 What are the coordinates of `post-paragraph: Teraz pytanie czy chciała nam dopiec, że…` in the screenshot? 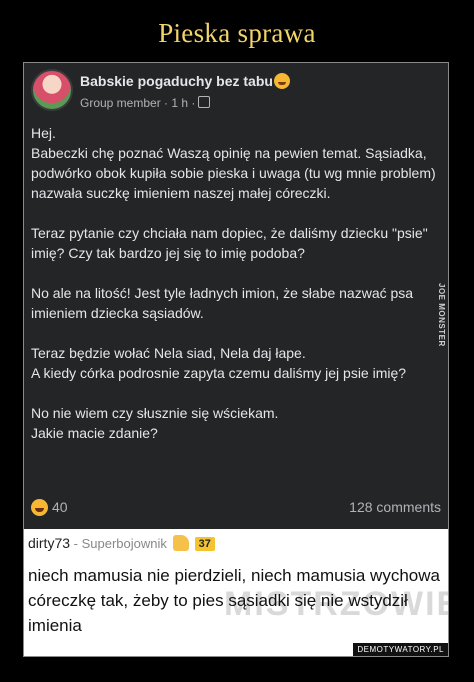 It's located at (229, 243).